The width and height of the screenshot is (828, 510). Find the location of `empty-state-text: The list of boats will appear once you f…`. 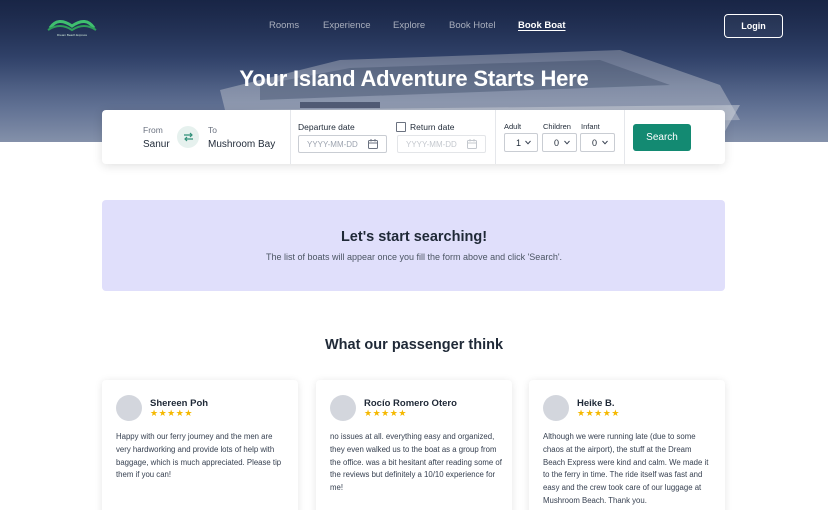

empty-state-text: The list of boats will appear once you f… is located at coordinates (414, 257).